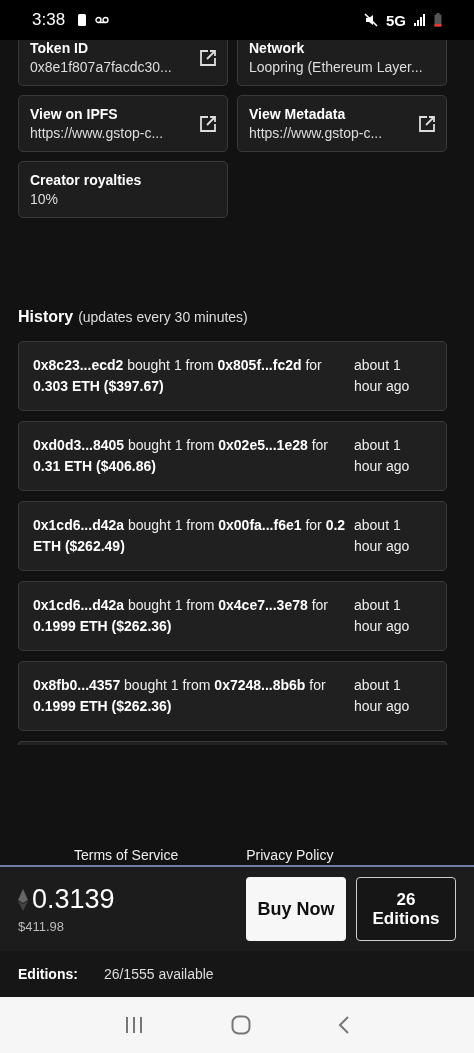 The width and height of the screenshot is (474, 1053). I want to click on history-entry: 0x1cd6...d42a bought 1 from 0x00fa...f6e1 for 0.2 ETH ($262.49), so click(189, 536).